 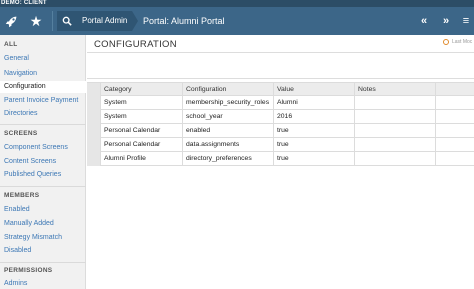 I want to click on title-divider, so click(x=280, y=52).